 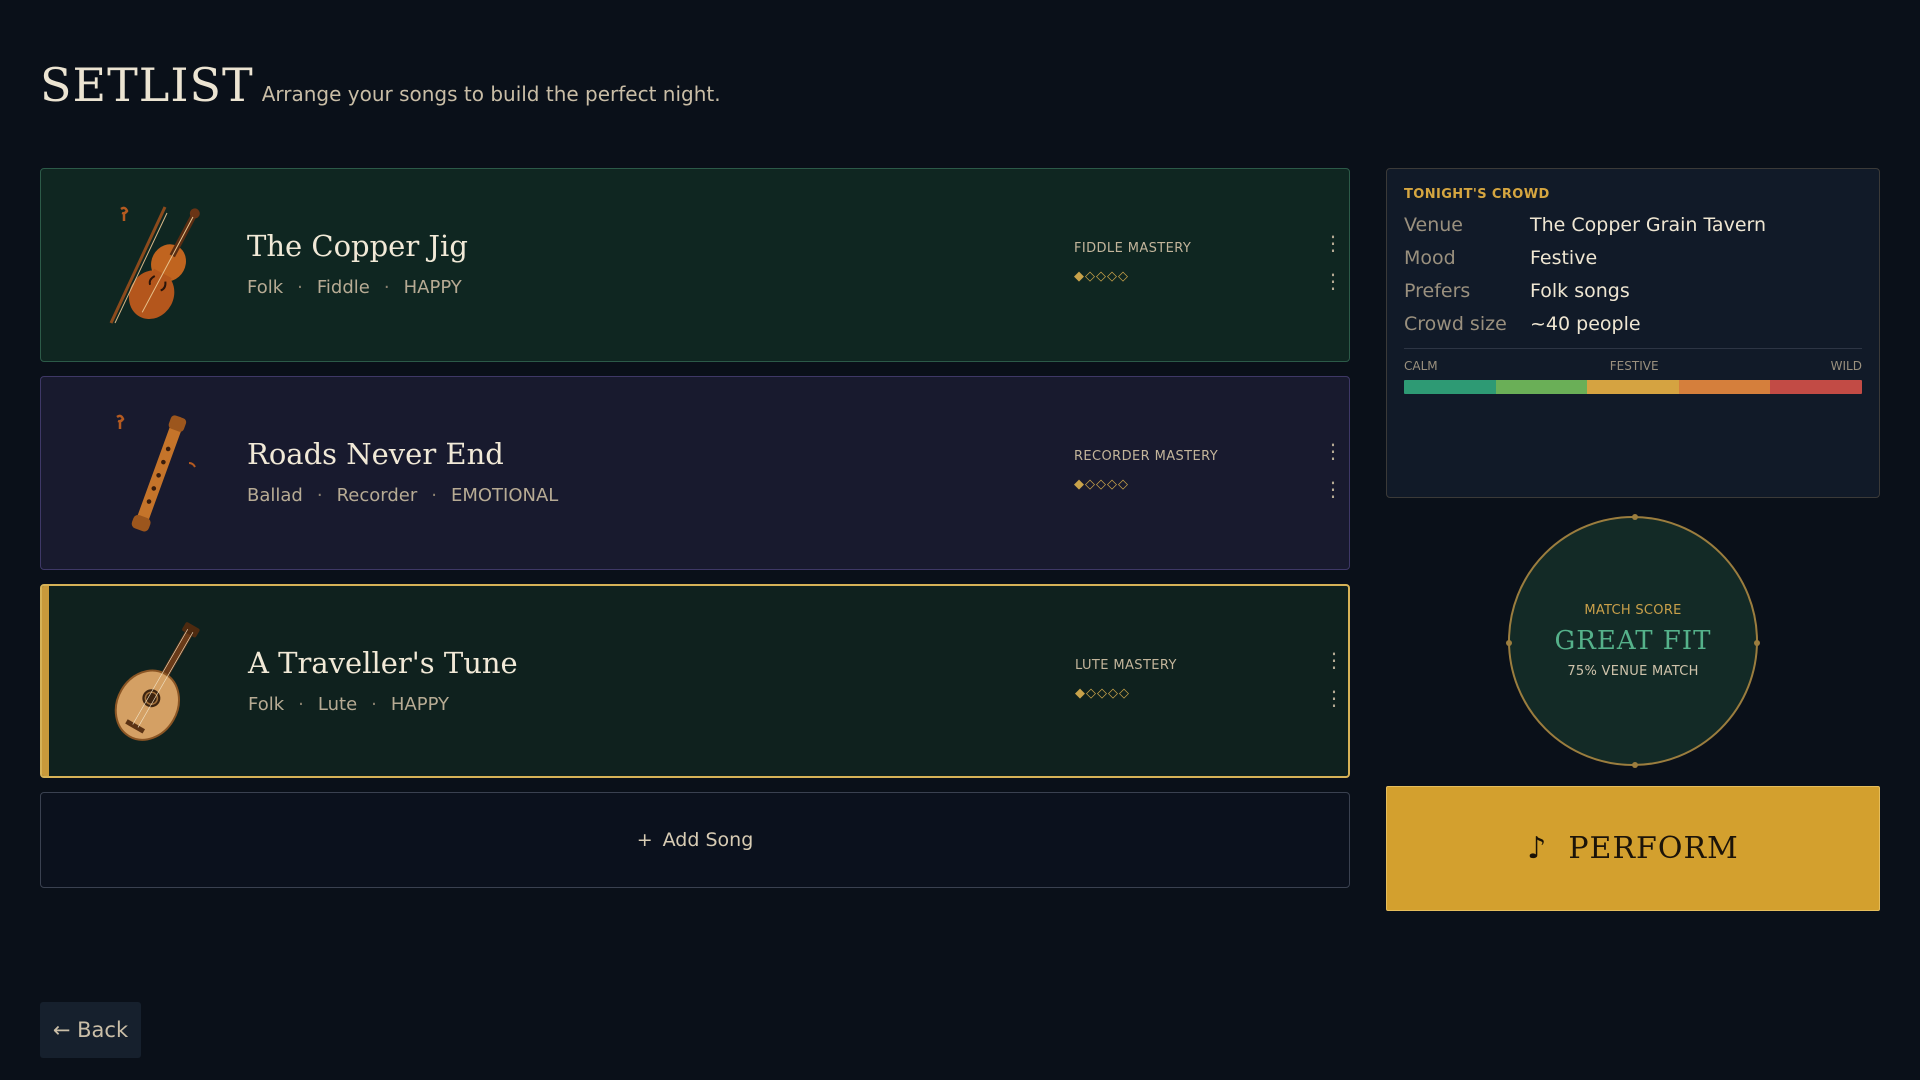 What do you see at coordinates (157, 681) in the screenshot?
I see `lute-icon` at bounding box center [157, 681].